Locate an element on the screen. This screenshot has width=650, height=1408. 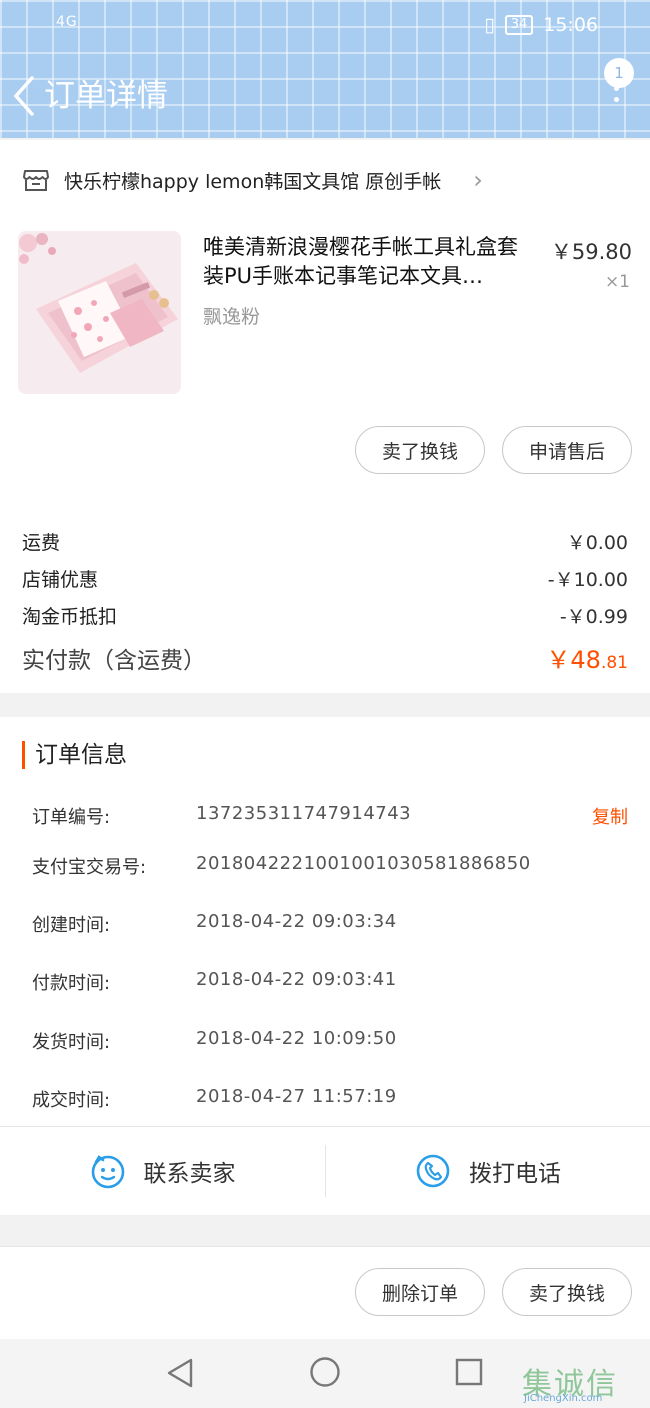
product-quantity: ×1 is located at coordinates (617, 282).